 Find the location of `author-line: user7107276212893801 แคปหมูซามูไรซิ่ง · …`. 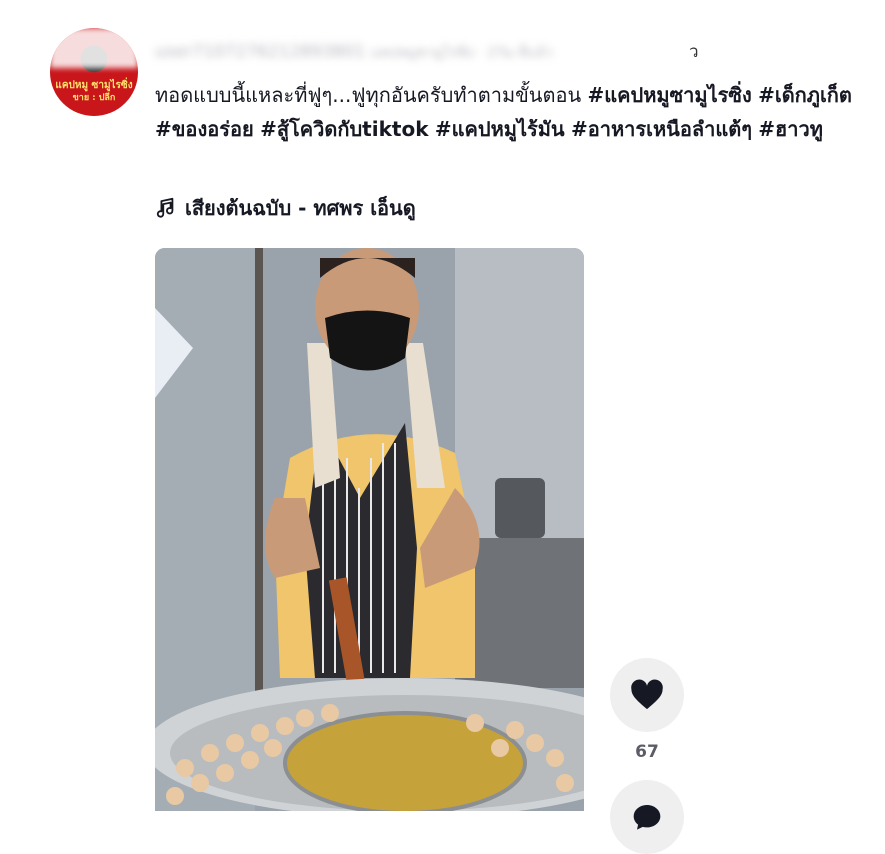

author-line: user7107276212893801 แคปหมูซามูไรซิ่ง · … is located at coordinates (435, 52).